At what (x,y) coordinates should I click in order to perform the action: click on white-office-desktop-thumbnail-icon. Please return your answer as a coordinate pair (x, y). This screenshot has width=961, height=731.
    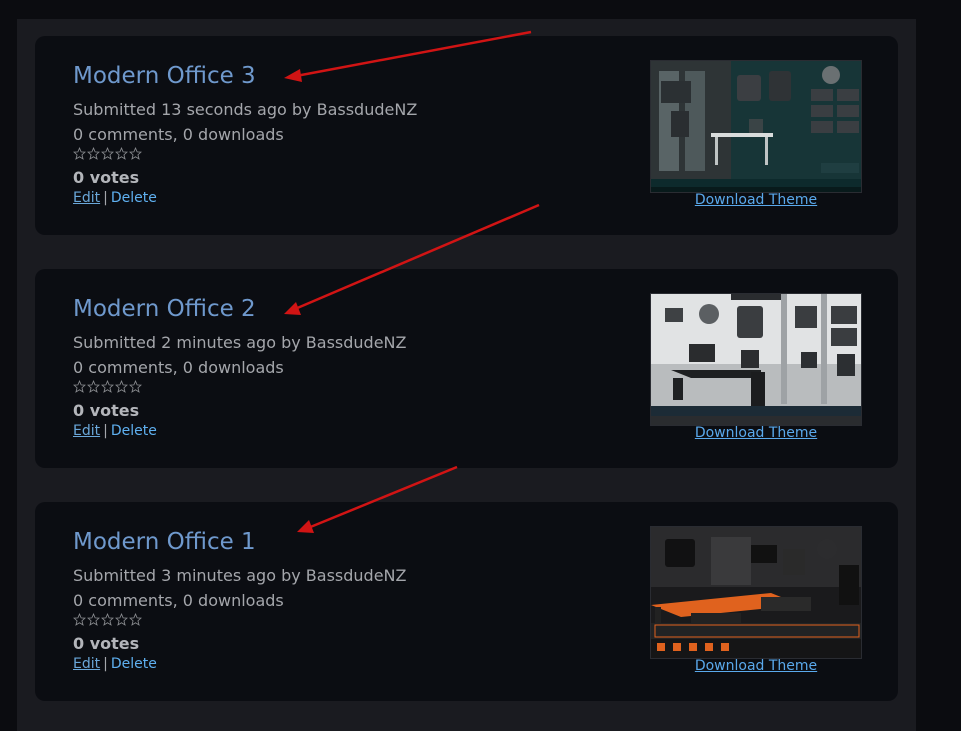
    Looking at the image, I should click on (756, 359).